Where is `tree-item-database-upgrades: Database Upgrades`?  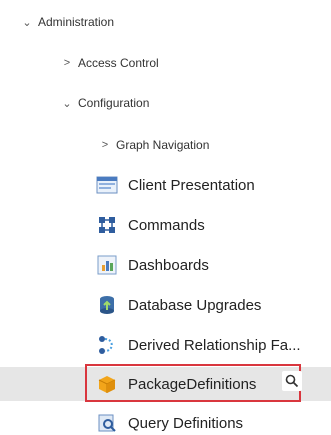 tree-item-database-upgrades: Database Upgrades is located at coordinates (165, 305).